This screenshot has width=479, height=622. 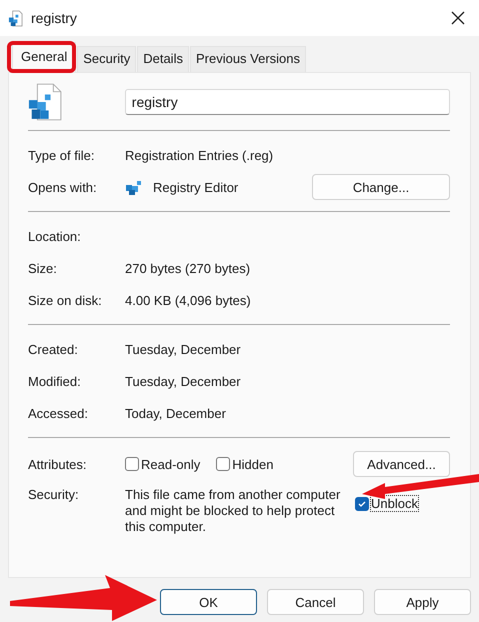 I want to click on field-value: Registration Entries (.reg), so click(x=199, y=155).